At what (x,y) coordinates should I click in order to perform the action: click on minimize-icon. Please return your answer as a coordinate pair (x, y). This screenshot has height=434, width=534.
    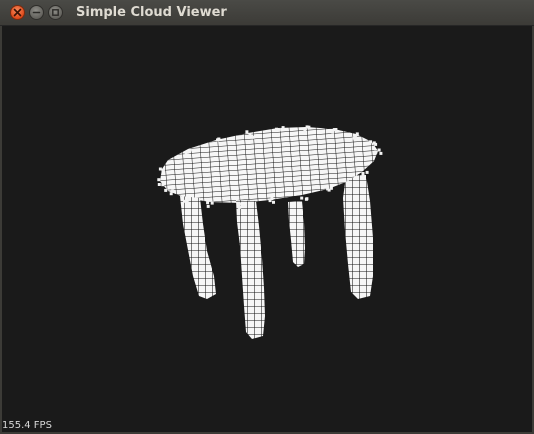
    Looking at the image, I should click on (36, 12).